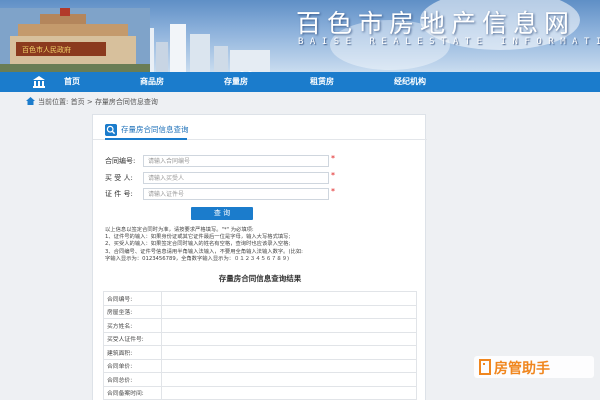 Image resolution: width=600 pixels, height=400 pixels. What do you see at coordinates (322, 82) in the screenshot?
I see `nav-item-rentals: 租赁房` at bounding box center [322, 82].